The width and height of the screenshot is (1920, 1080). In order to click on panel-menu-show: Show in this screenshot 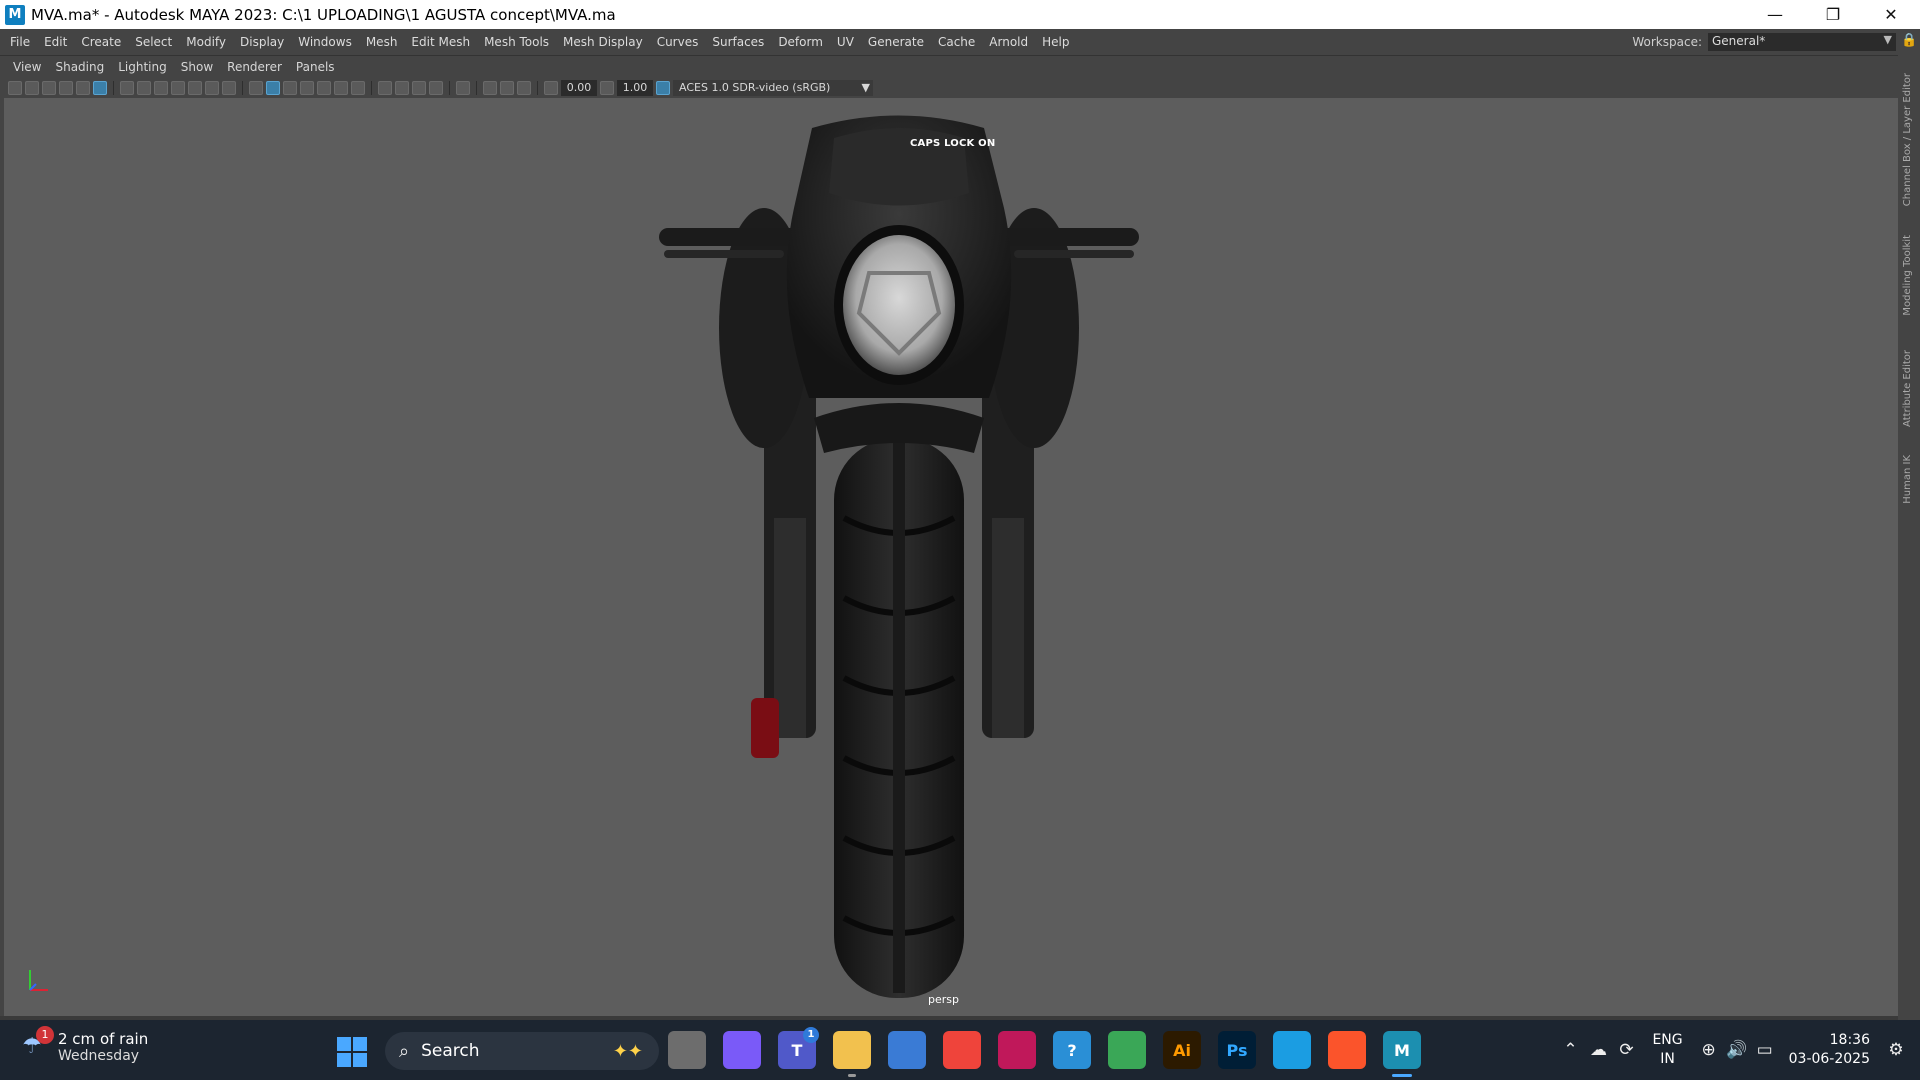, I will do `click(197, 67)`.